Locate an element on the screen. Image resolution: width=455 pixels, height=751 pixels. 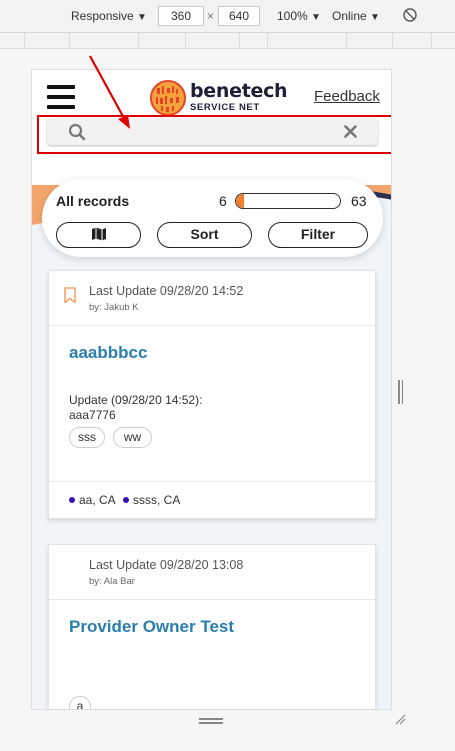
resize-corner-icon is located at coordinates (400, 719).